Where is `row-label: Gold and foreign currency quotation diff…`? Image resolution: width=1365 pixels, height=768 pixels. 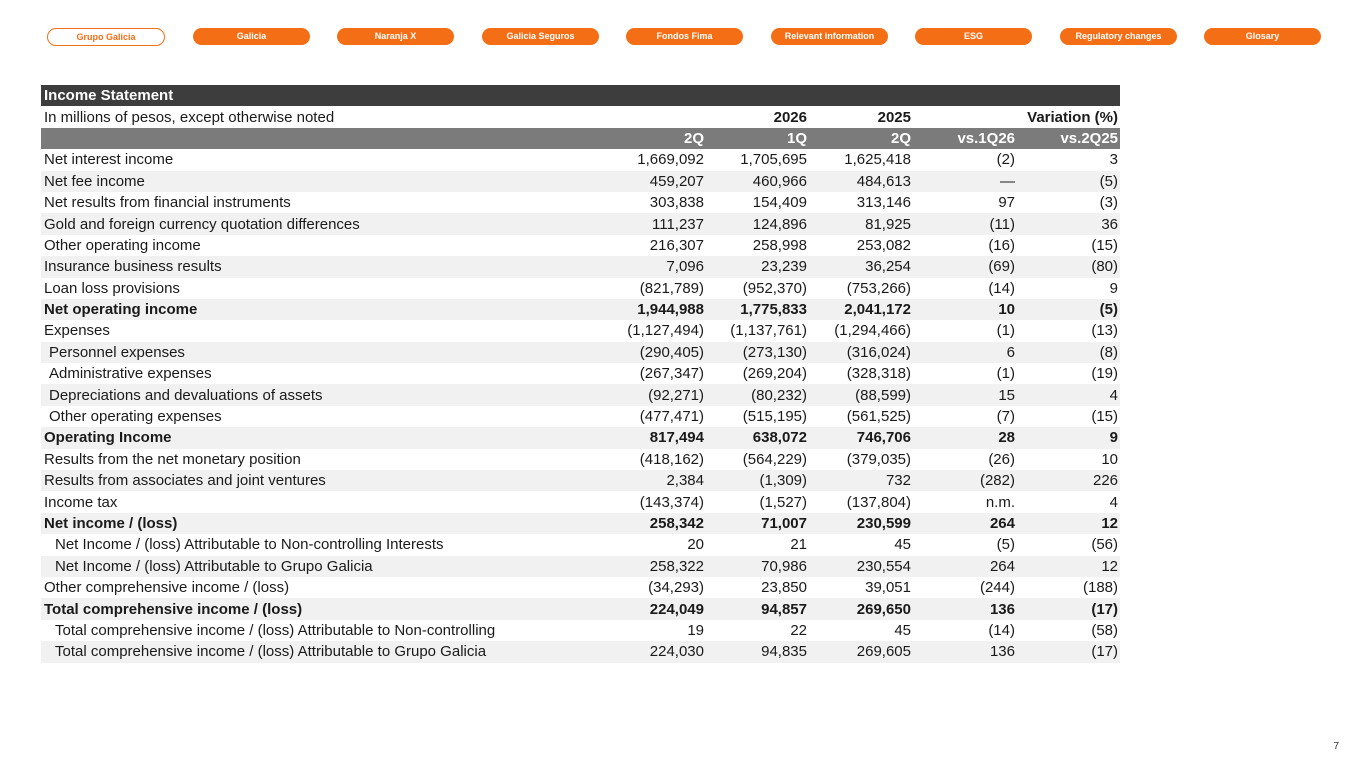
row-label: Gold and foreign currency quotation diff… is located at coordinates (321, 224).